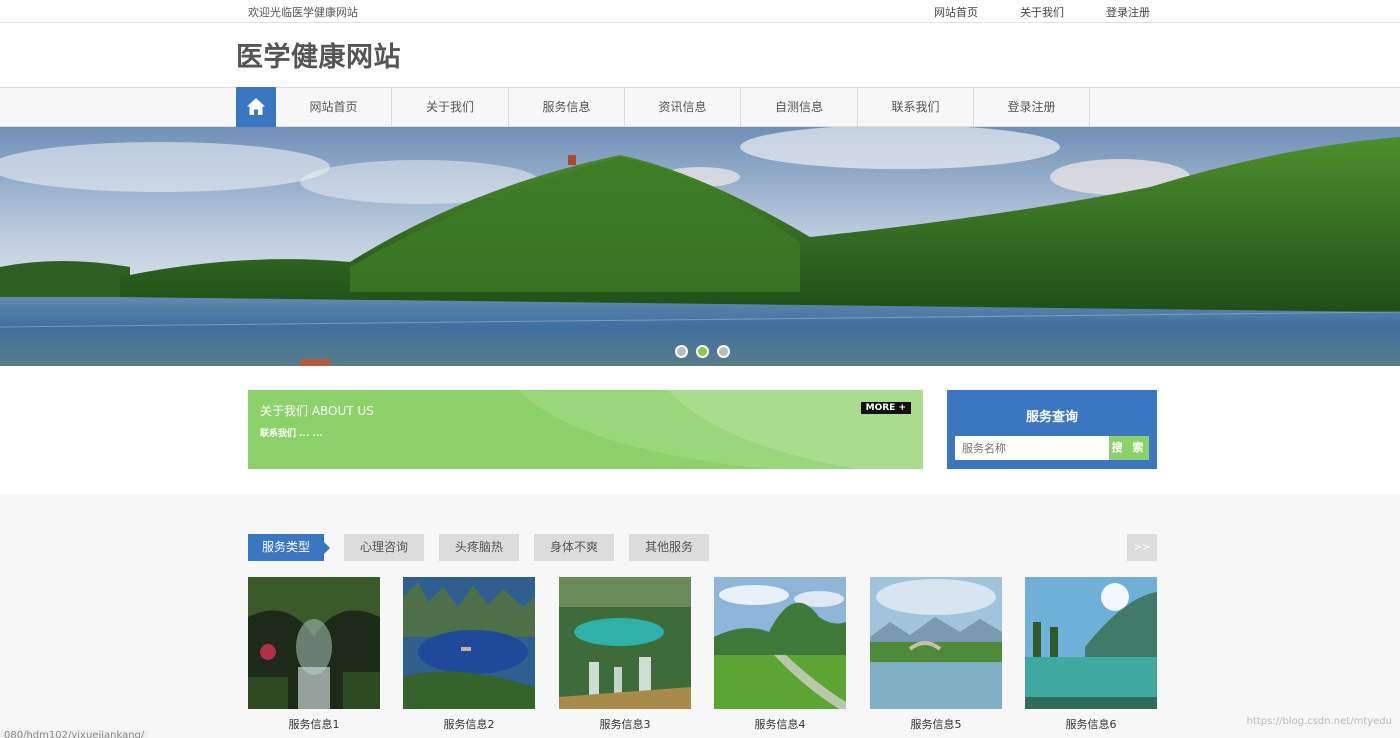 The width and height of the screenshot is (1400, 738). What do you see at coordinates (318, 57) in the screenshot?
I see `site-title: 医学健康网站` at bounding box center [318, 57].